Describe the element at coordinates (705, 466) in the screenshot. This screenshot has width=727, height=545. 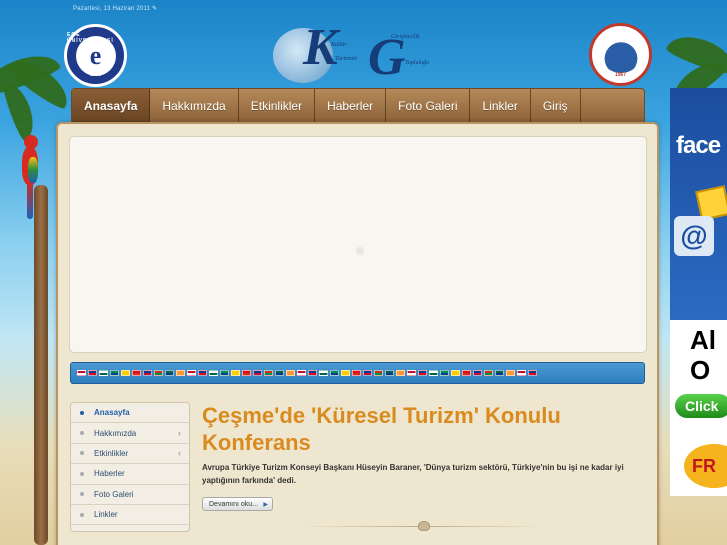
I see `ad-badge: FR` at that location.